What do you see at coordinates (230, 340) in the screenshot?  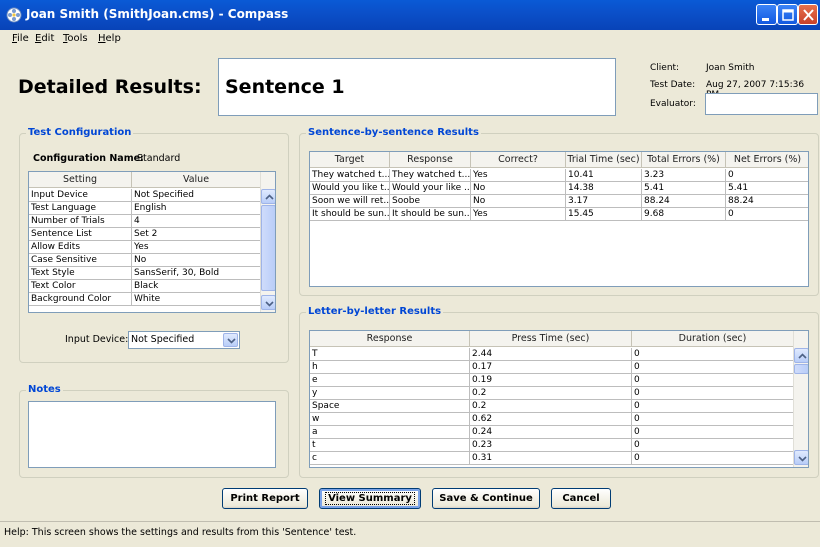 I see `dropdown-button` at bounding box center [230, 340].